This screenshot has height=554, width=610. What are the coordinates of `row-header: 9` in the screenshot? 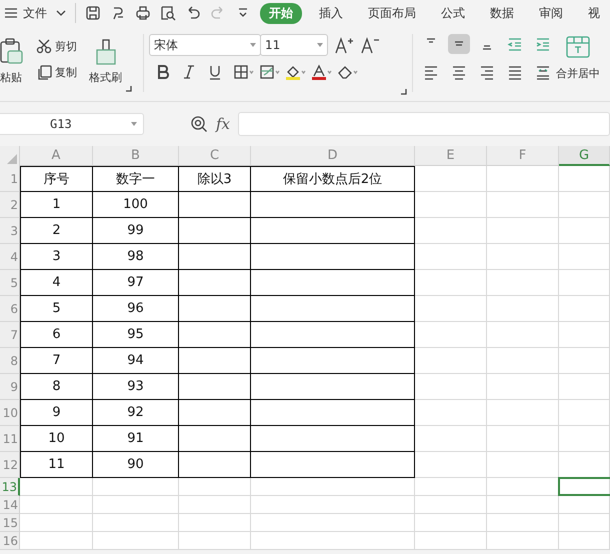 It's located at (10, 387).